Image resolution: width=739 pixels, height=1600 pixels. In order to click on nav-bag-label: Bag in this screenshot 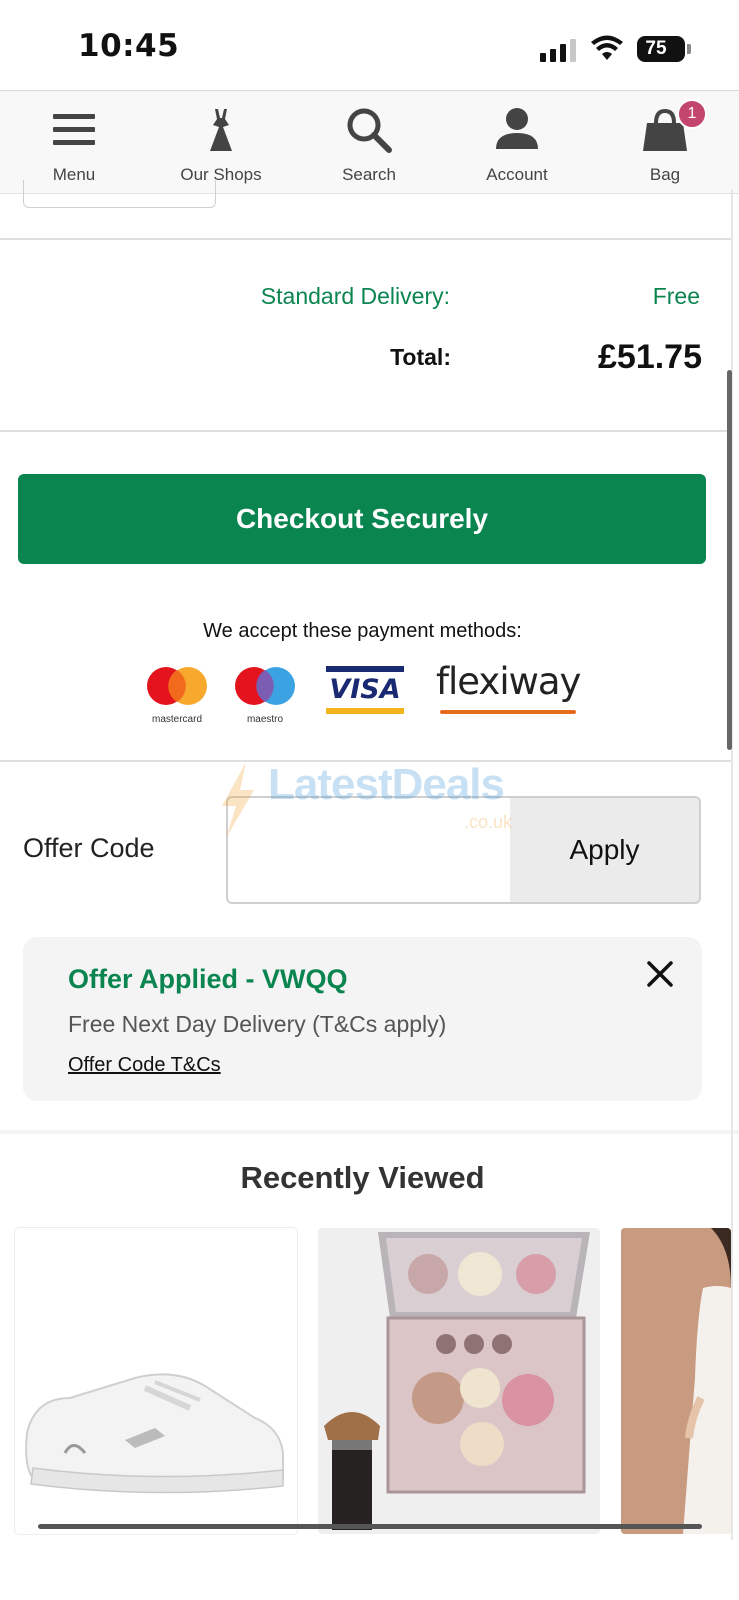, I will do `click(665, 174)`.